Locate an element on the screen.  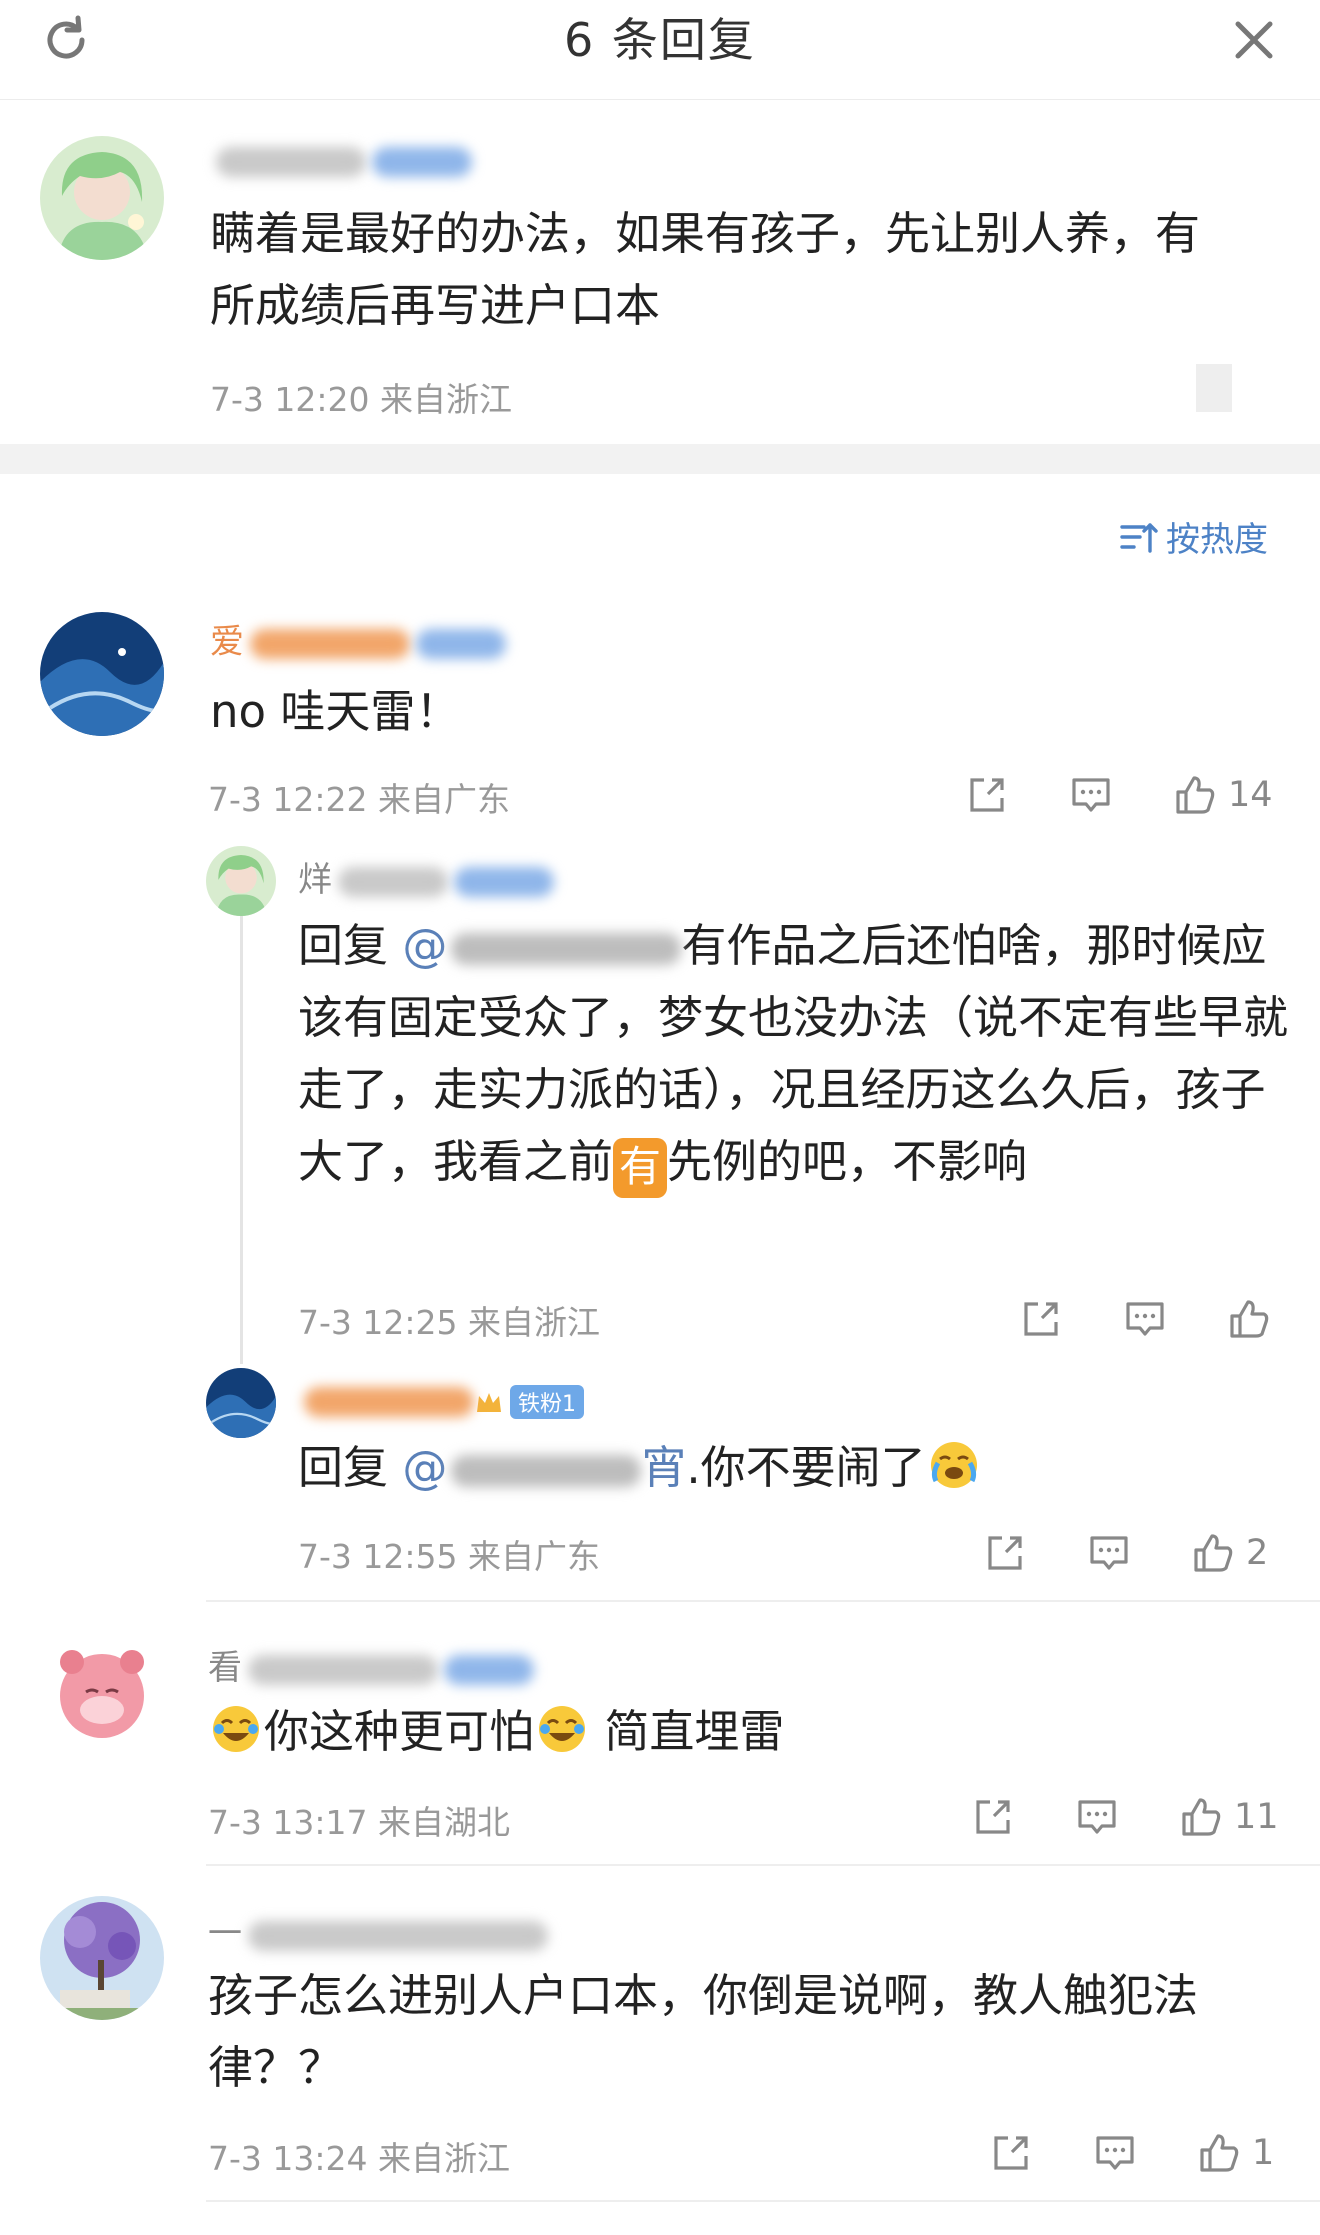
mention-link: @ is located at coordinates (542, 945).